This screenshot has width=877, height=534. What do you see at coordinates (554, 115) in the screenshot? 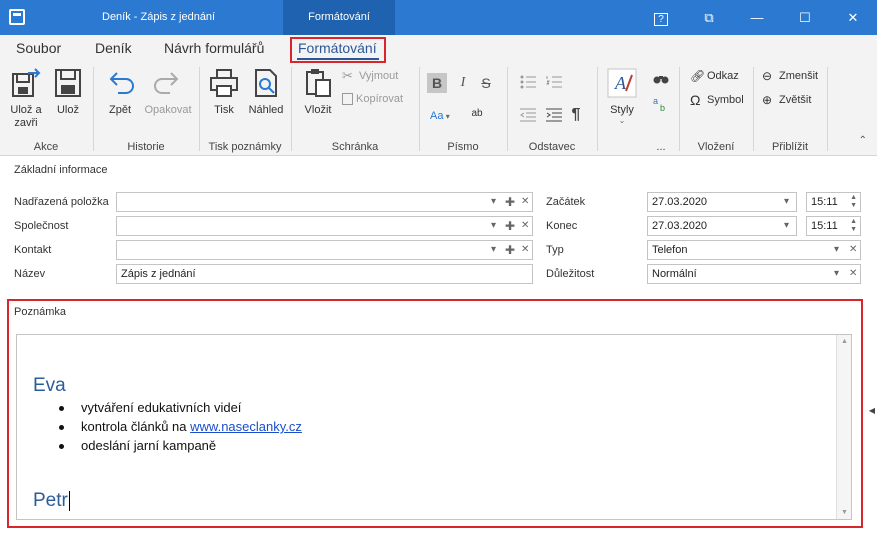
I see `increase-indent-icon` at bounding box center [554, 115].